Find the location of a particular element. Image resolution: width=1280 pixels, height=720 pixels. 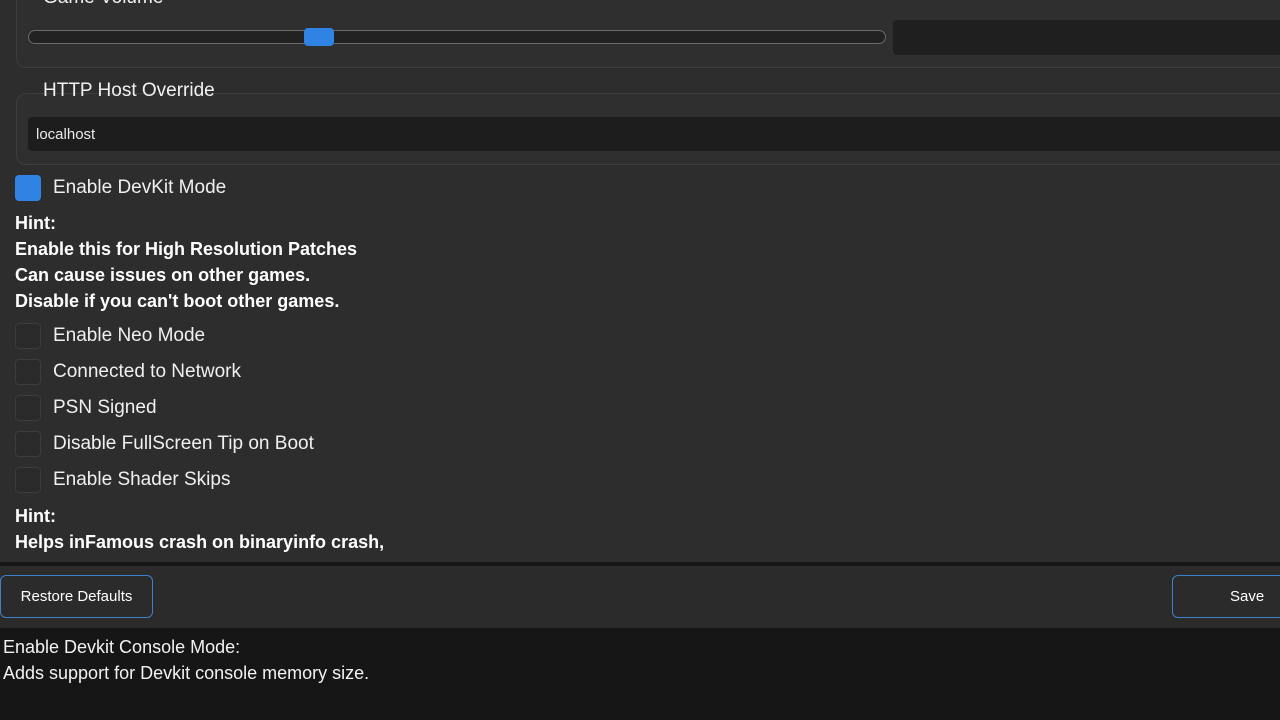

button-bar: Restore Defaults Save is located at coordinates (640, 597).